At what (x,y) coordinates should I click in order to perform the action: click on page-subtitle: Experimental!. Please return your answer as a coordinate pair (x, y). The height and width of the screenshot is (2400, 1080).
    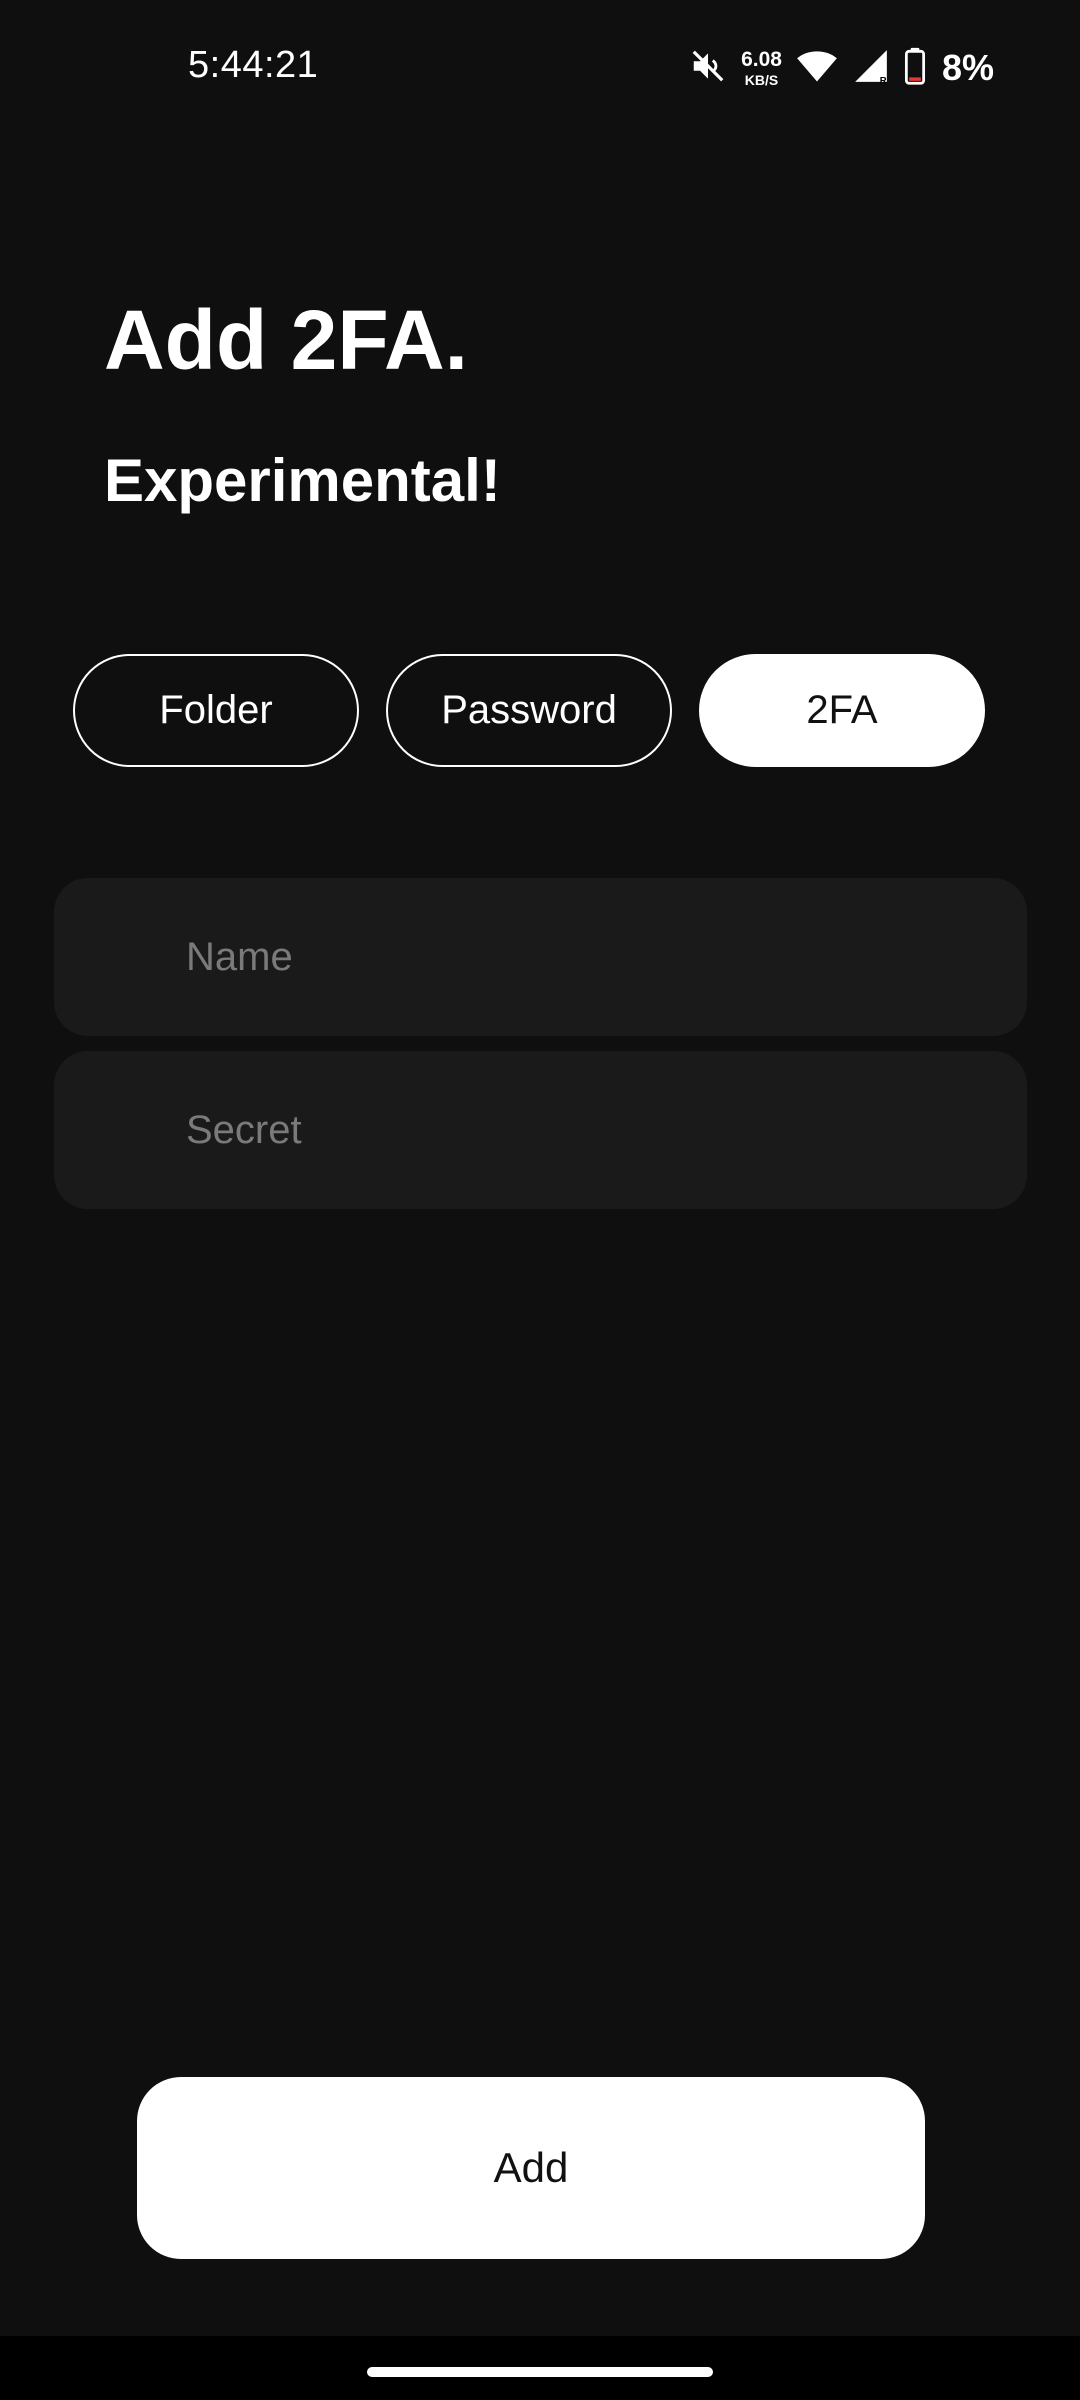
    Looking at the image, I should click on (302, 480).